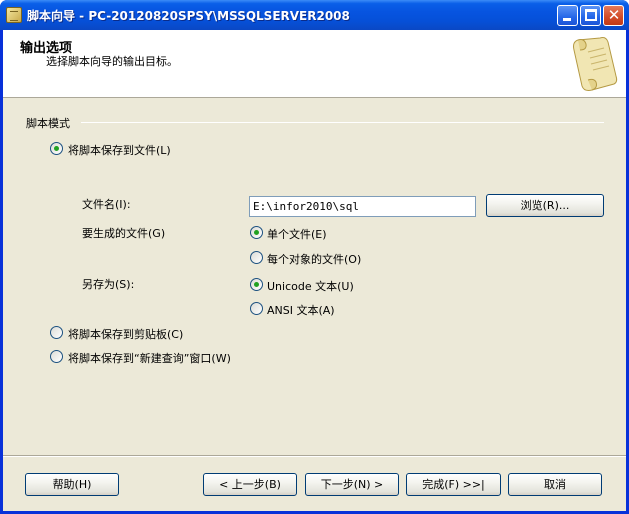 This screenshot has height=514, width=629. Describe the element at coordinates (149, 358) in the screenshot. I see `label-save-to-new-query: 将脚本保存到“新建查询”窗口(W)` at that location.